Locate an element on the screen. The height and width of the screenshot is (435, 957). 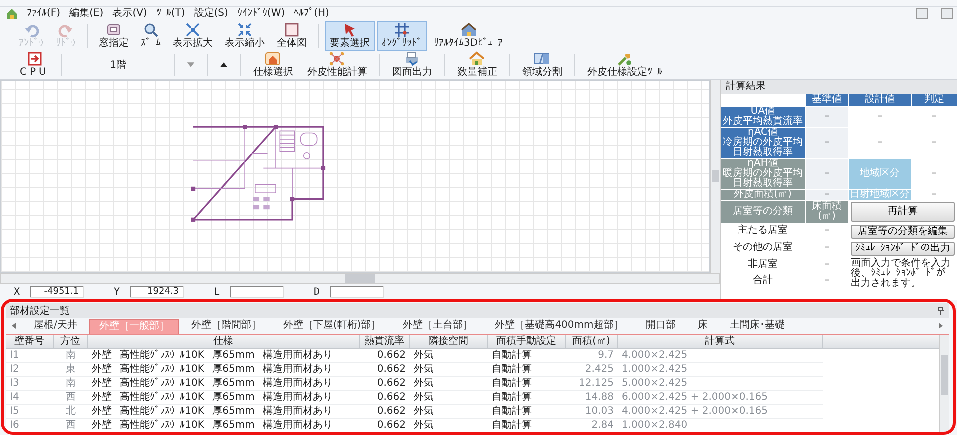
metric-label: ηAH値 暖房期の外皮平均日射熱取得率 is located at coordinates (763, 173).